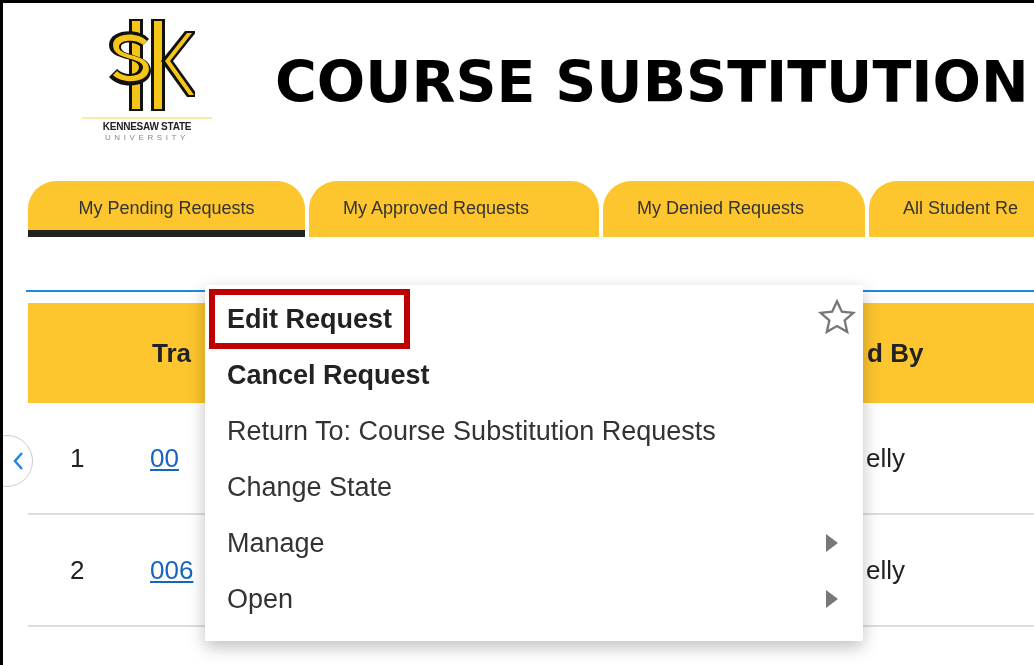  I want to click on page-title: COURSE SUBSTITUTION, so click(652, 82).